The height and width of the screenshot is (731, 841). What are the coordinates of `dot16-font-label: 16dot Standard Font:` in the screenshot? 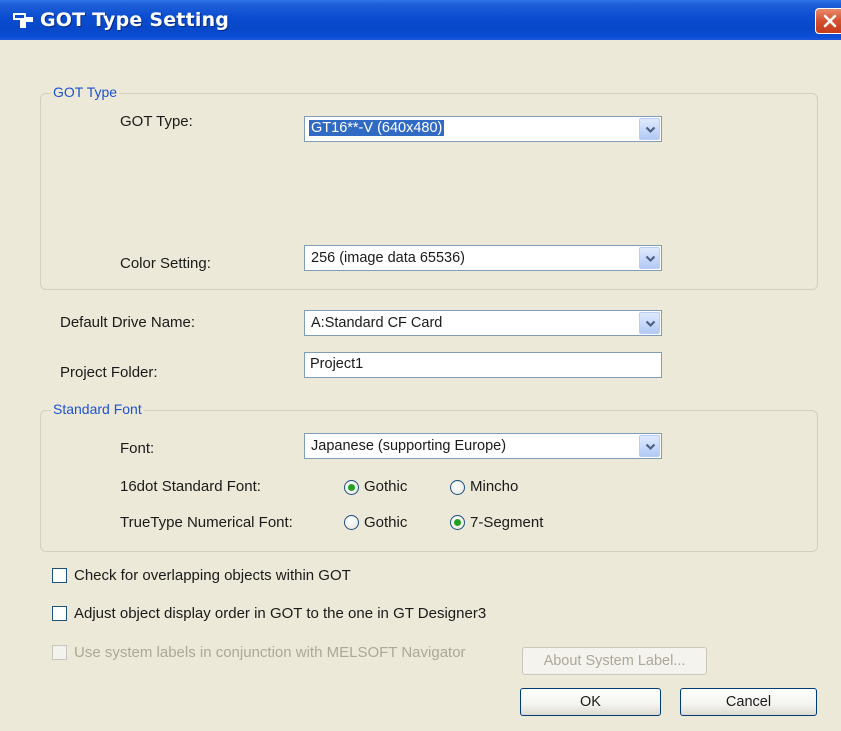 It's located at (190, 486).